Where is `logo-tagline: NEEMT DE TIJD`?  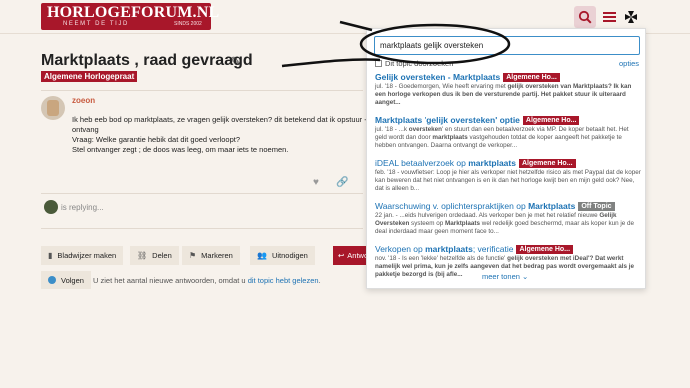 logo-tagline: NEEMT DE TIJD is located at coordinates (96, 24).